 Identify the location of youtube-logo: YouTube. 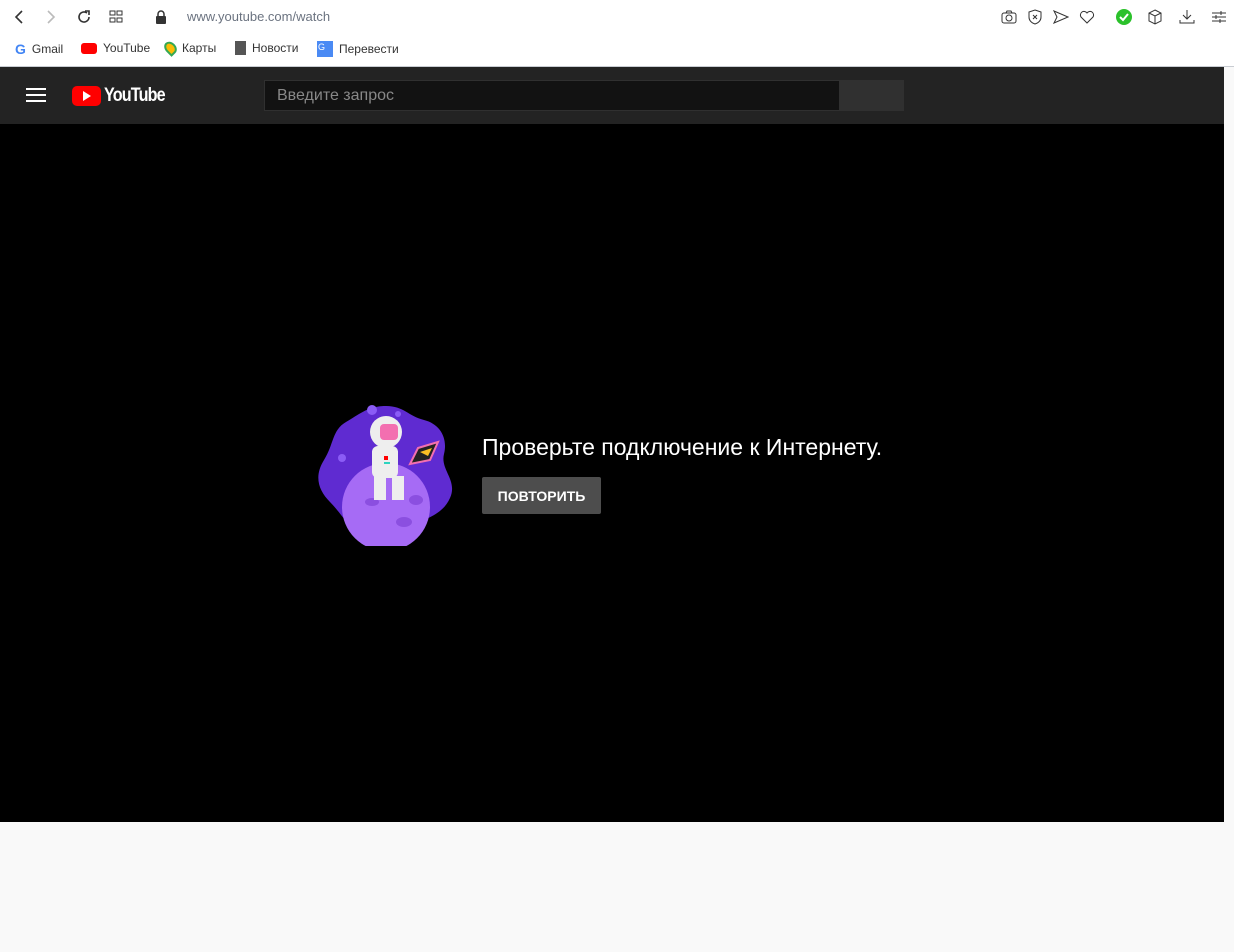
(123, 96).